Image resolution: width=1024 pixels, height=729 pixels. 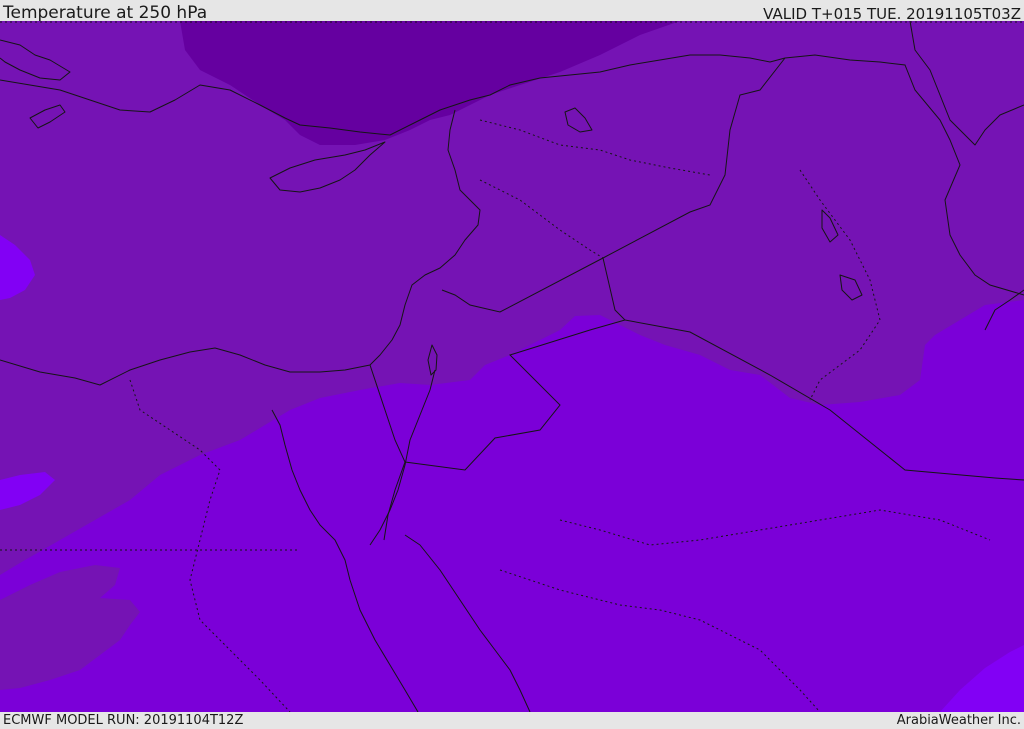 I want to click on model-run: ECMWF MODEL RUN: 20191104T12Z, so click(x=123, y=720).